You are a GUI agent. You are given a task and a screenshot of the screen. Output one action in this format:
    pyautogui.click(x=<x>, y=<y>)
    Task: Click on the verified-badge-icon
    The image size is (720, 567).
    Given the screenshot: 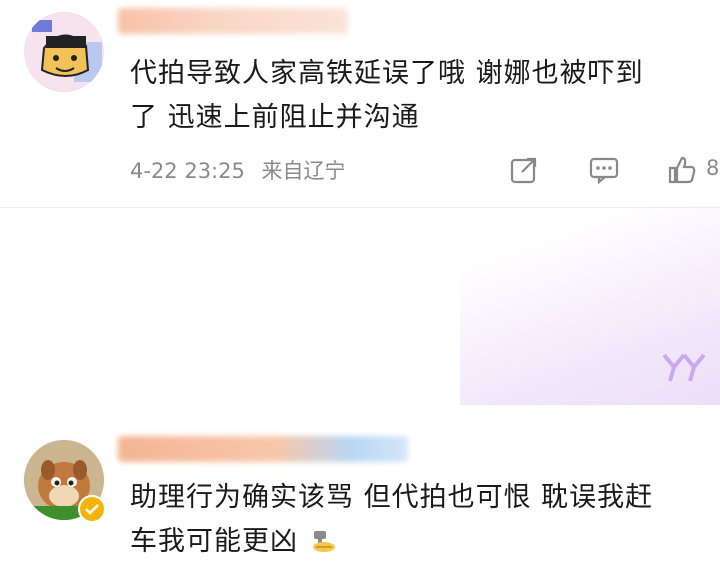 What is the action you would take?
    pyautogui.click(x=92, y=509)
    